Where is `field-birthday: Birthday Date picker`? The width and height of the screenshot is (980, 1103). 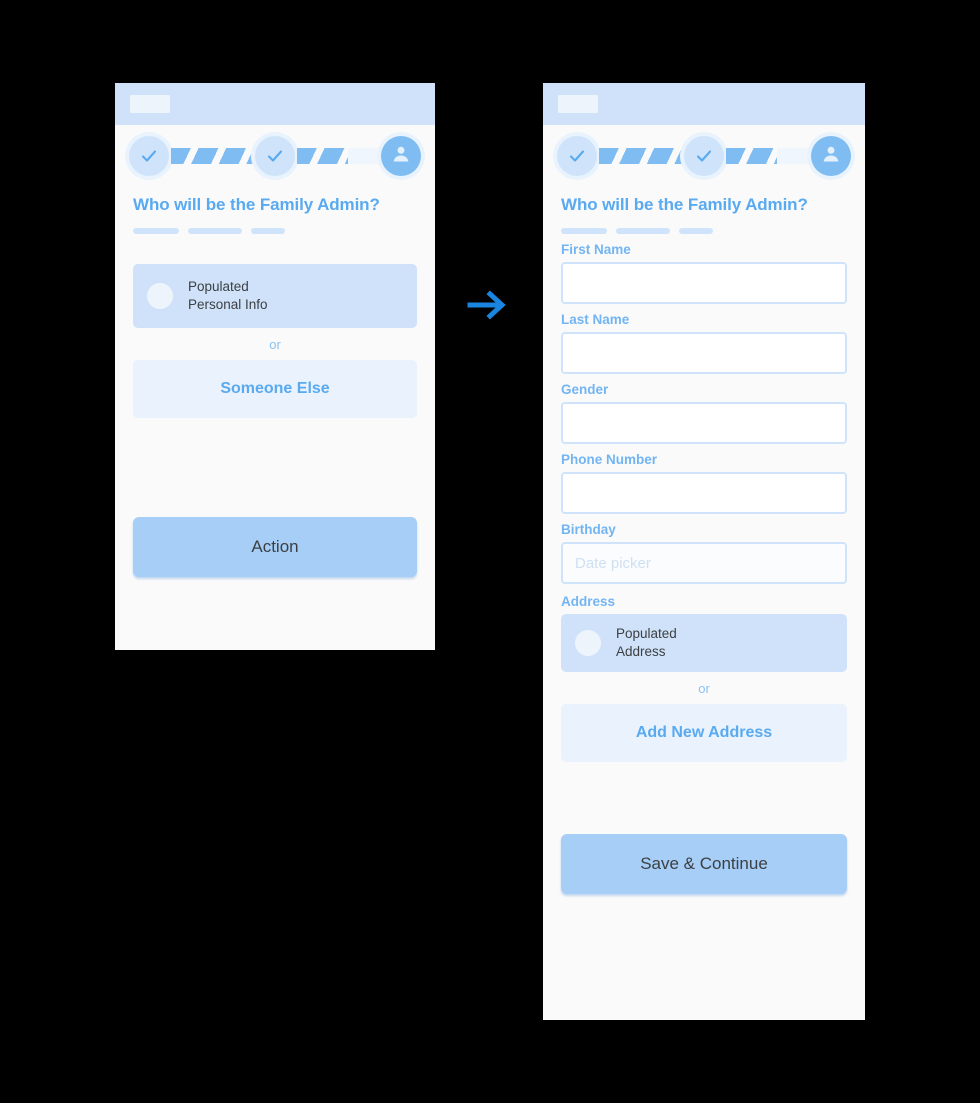
field-birthday: Birthday Date picker is located at coordinates (704, 553).